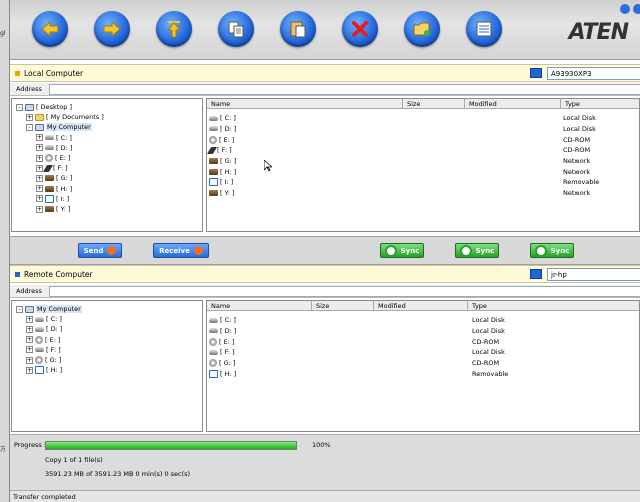 Image resolution: width=640 pixels, height=502 pixels. I want to click on sync-download-button: Sync, so click(402, 250).